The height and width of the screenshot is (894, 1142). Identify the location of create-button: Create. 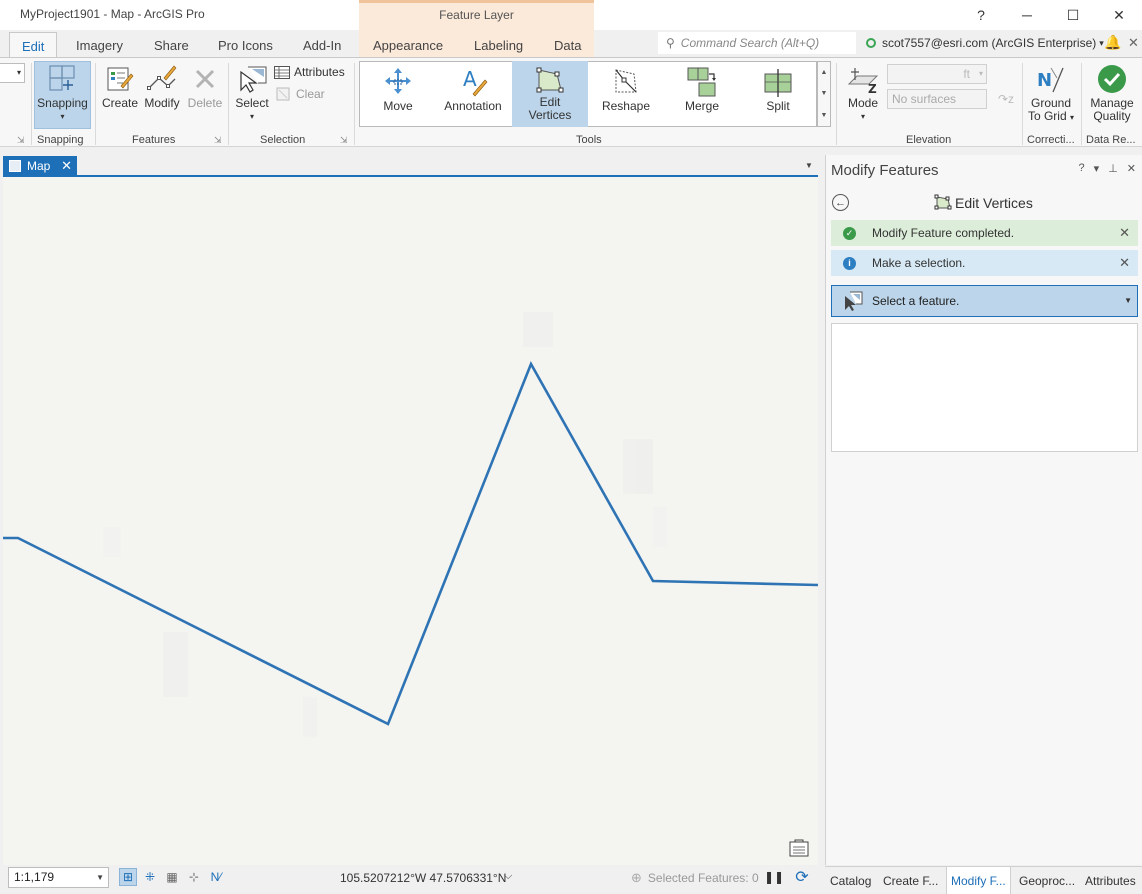
(120, 86).